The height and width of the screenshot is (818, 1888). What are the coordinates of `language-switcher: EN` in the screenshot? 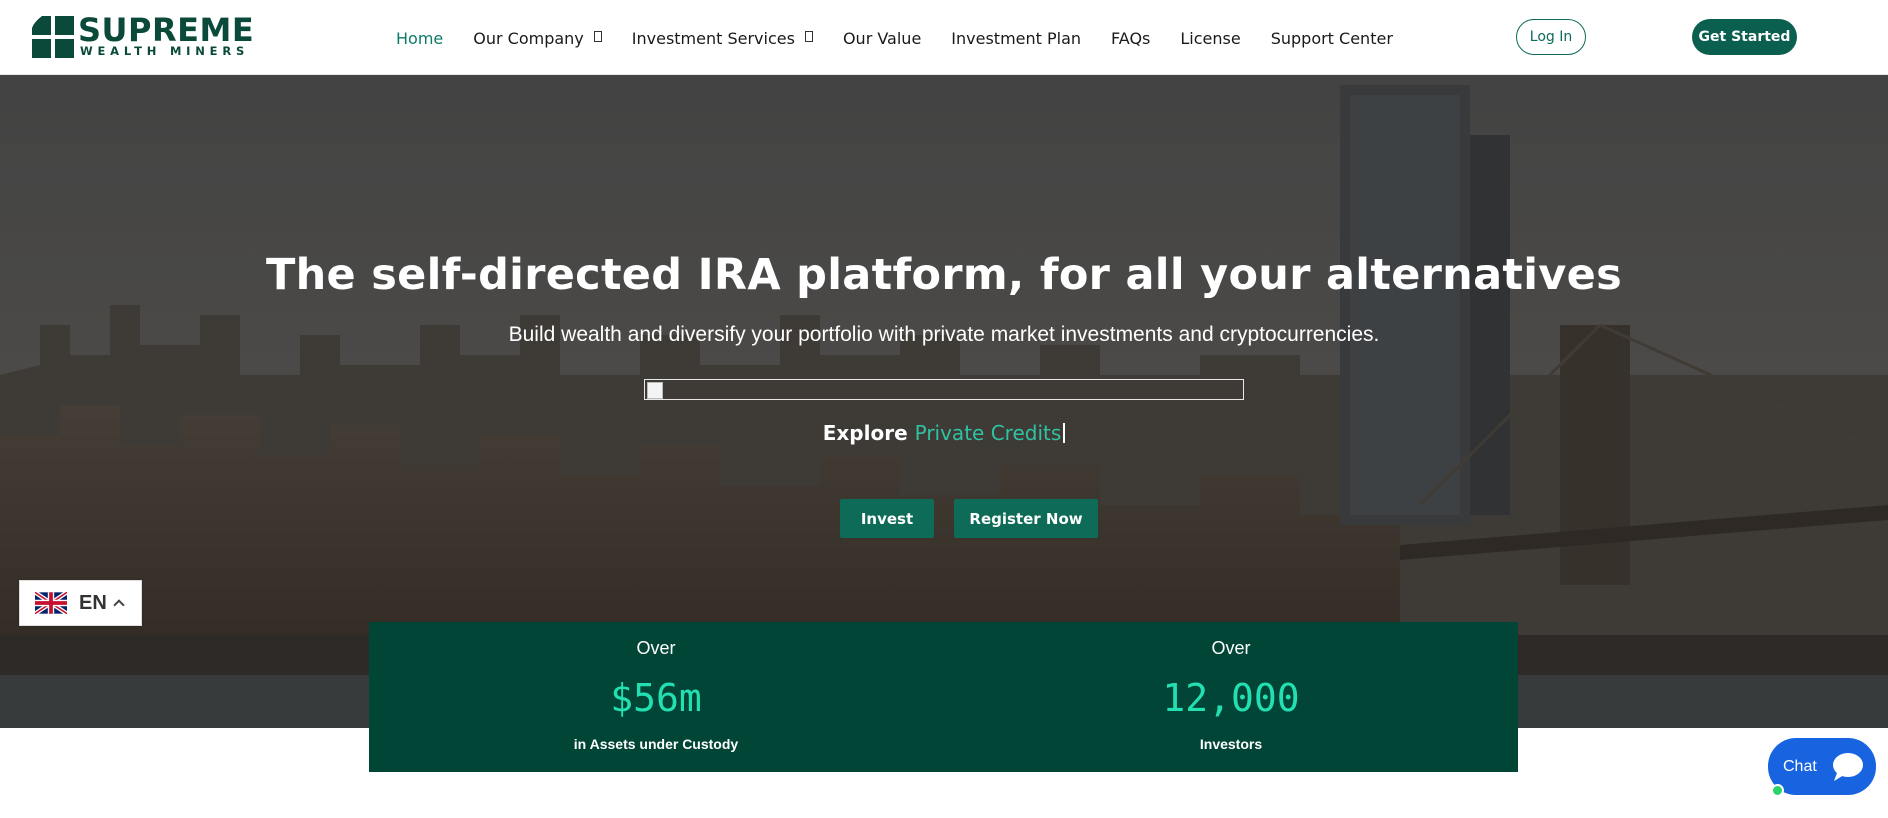 It's located at (80, 603).